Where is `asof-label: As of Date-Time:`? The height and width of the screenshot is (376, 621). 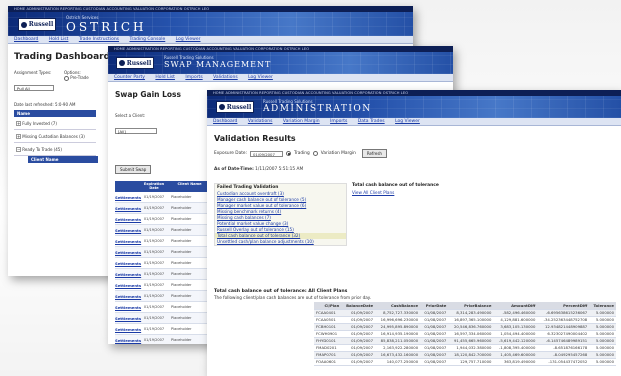 asof-label: As of Date-Time: is located at coordinates (234, 169).